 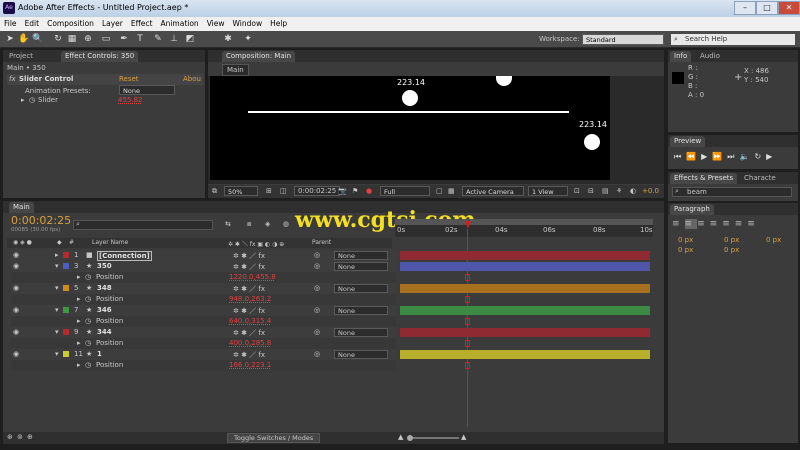 I want to click on layer-name: 348, so click(x=104, y=288).